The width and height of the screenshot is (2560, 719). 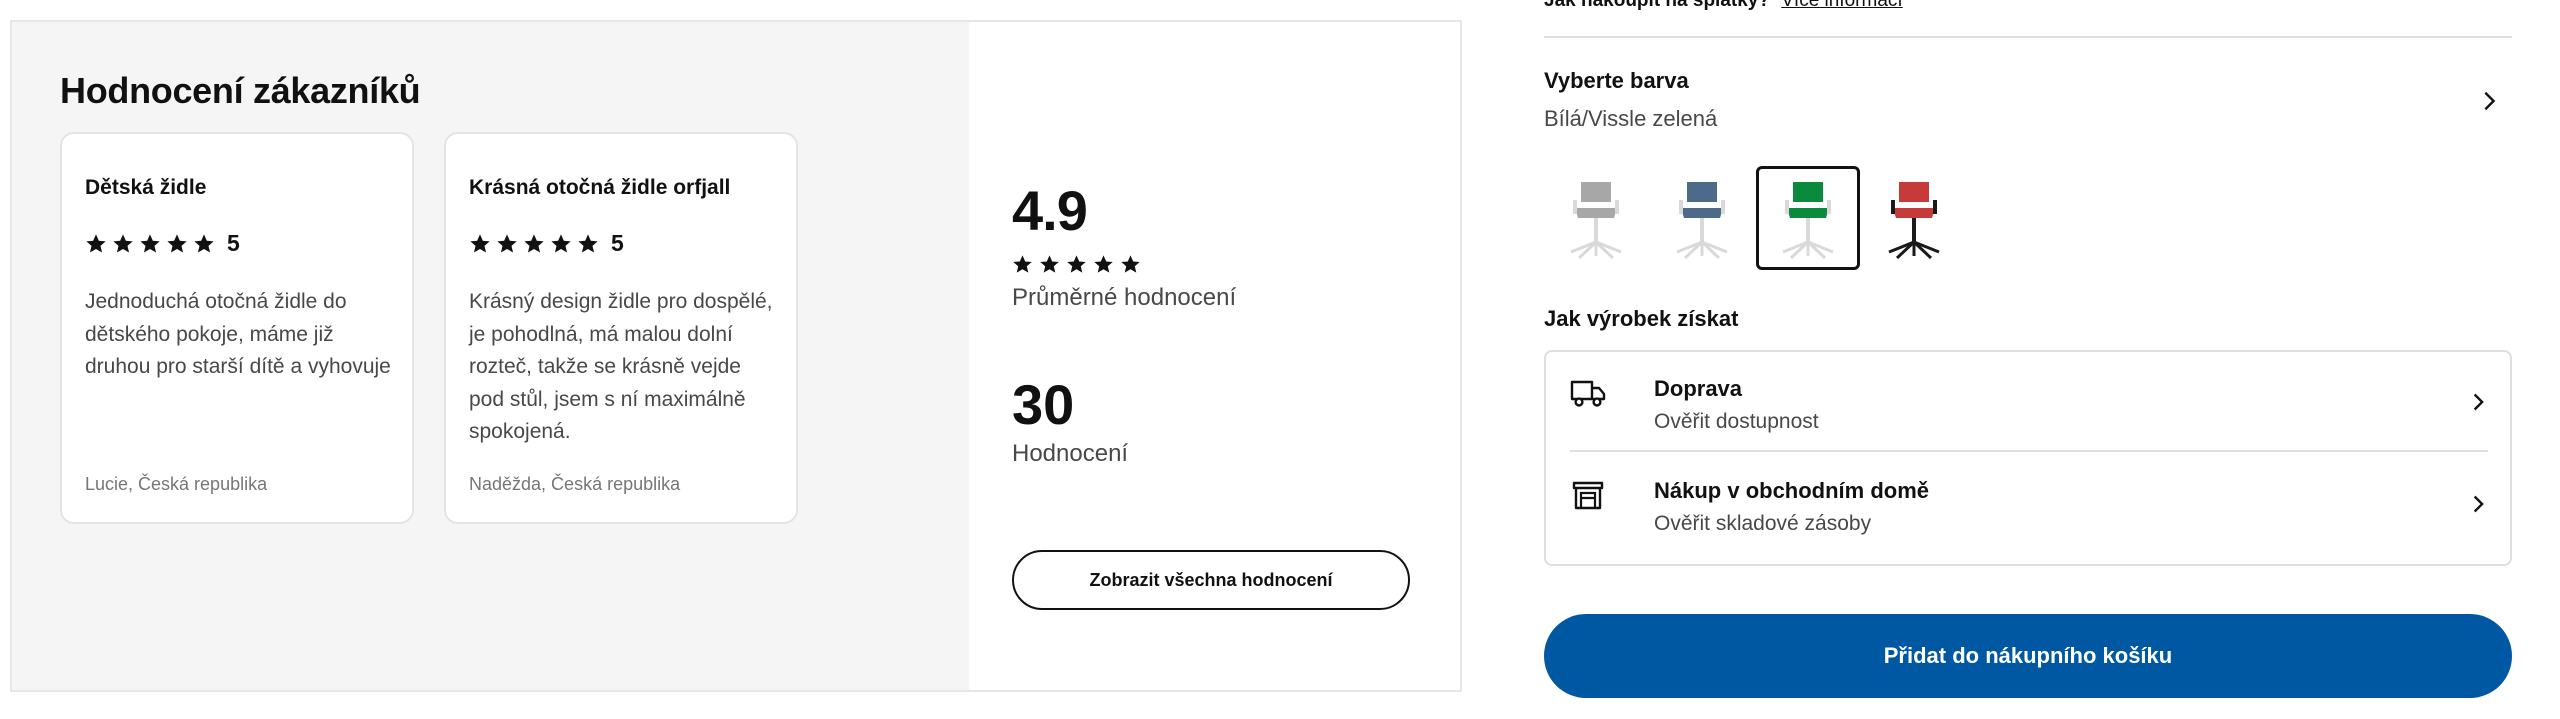 I want to click on truck-icon, so click(x=1588, y=393).